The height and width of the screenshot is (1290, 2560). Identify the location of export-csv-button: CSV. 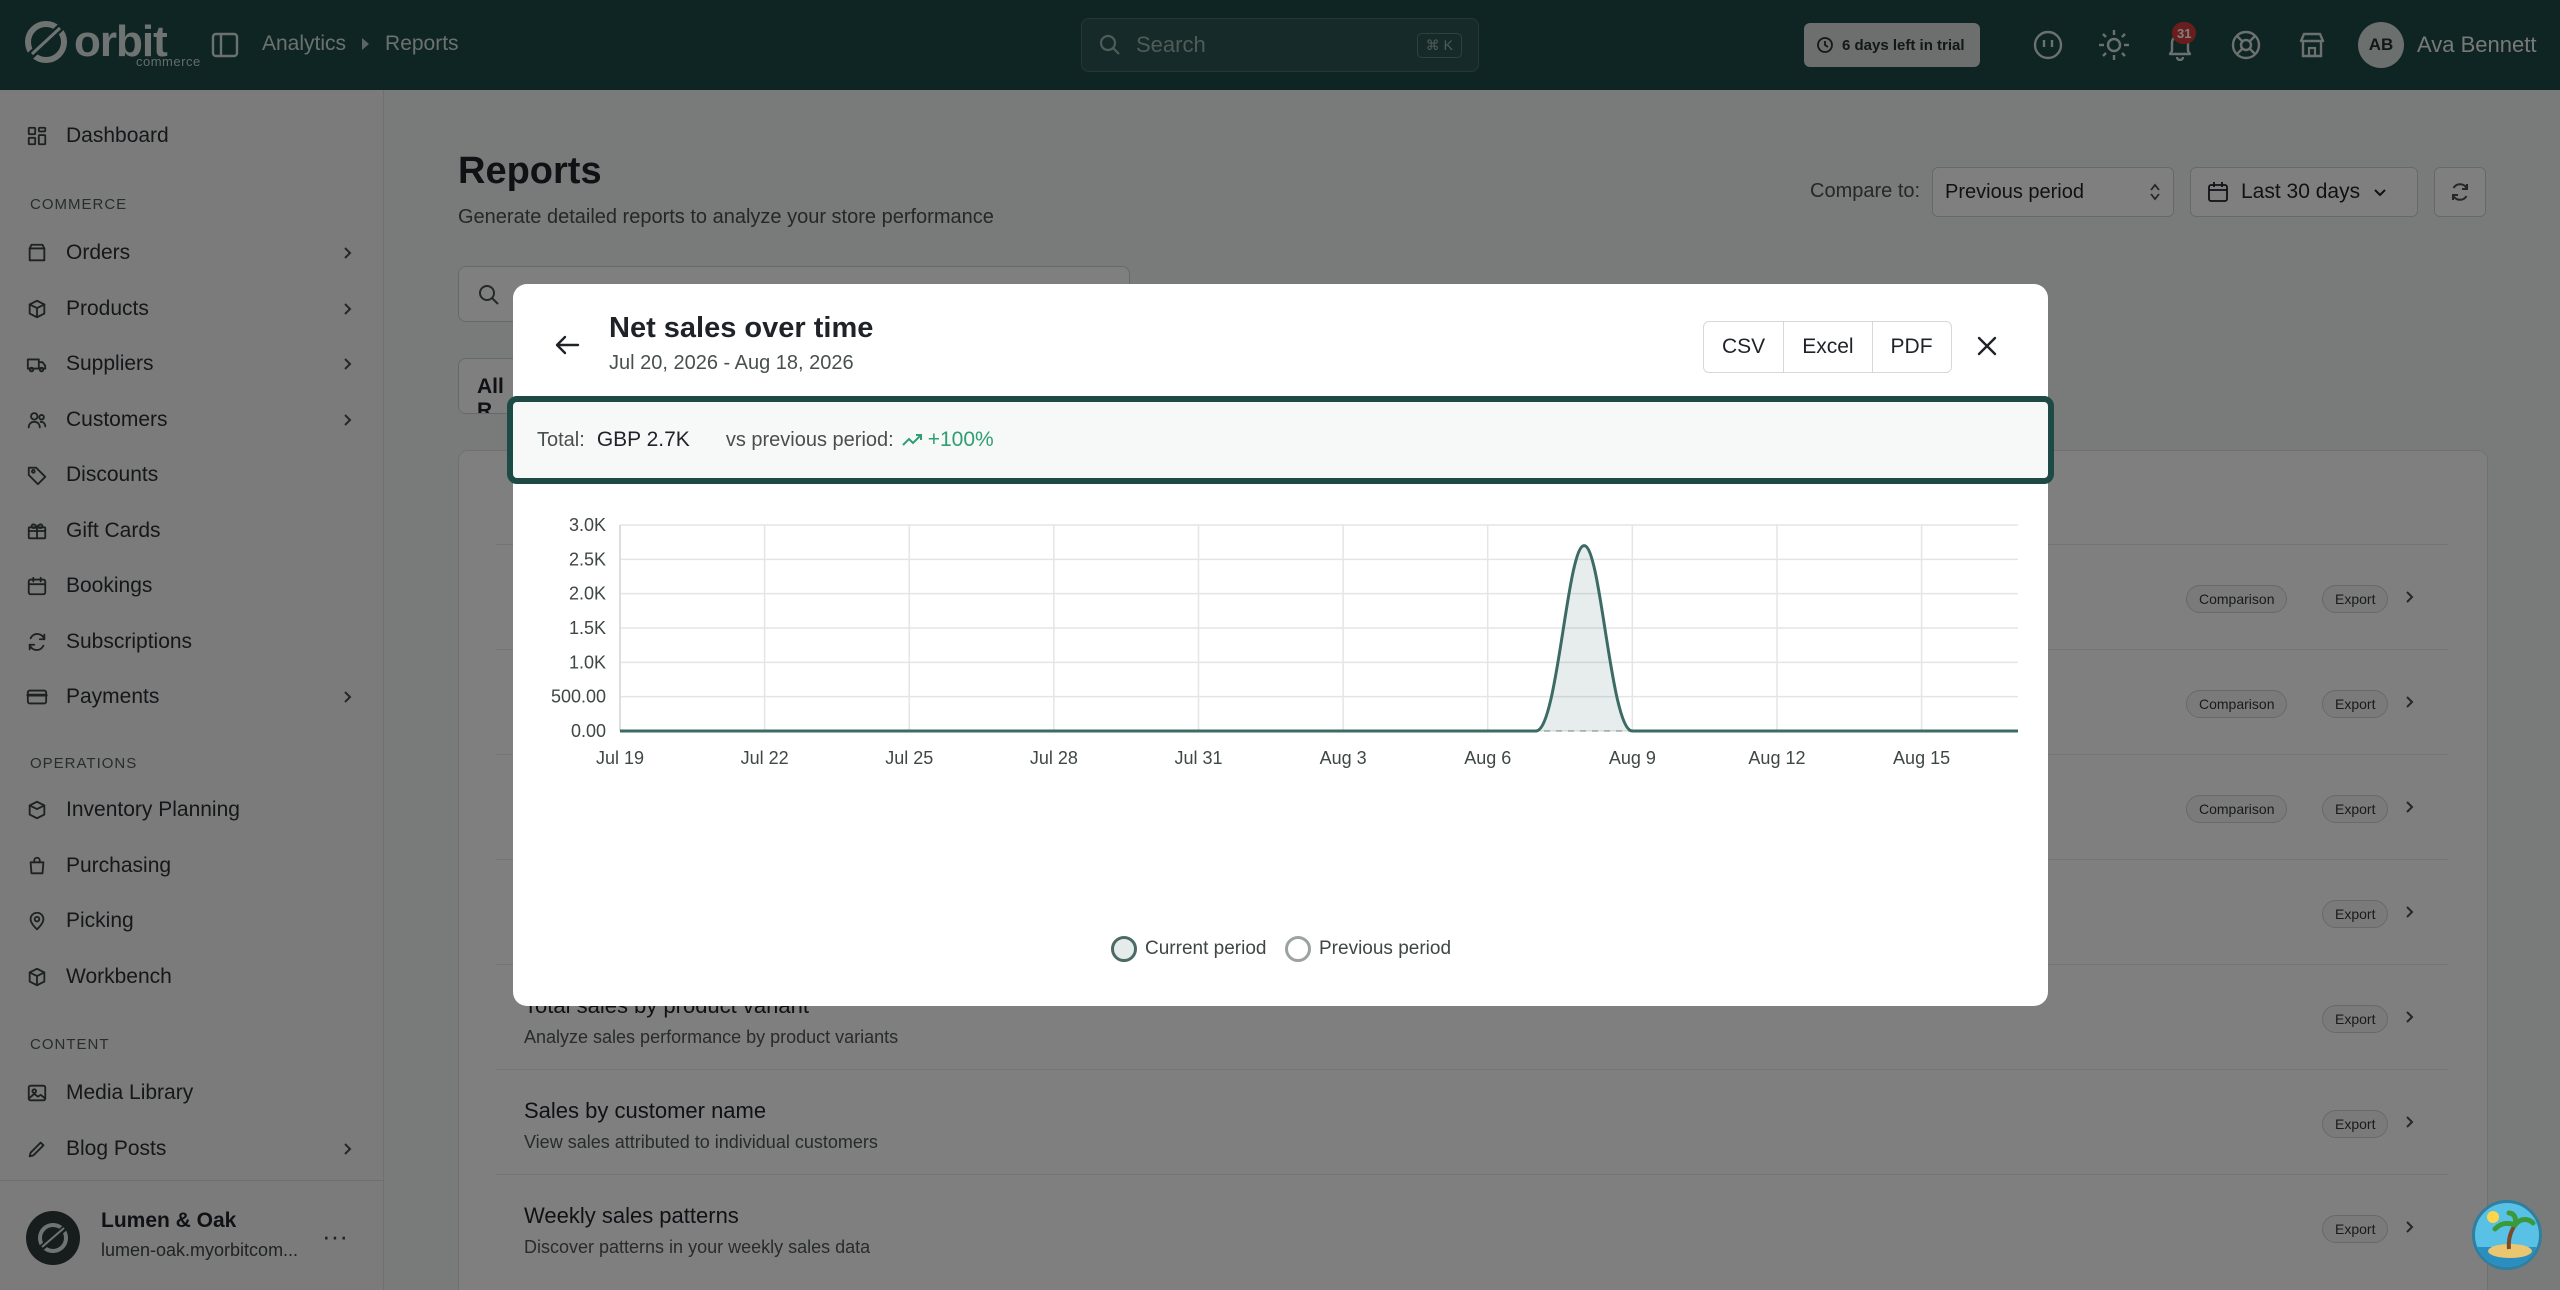
(1744, 347).